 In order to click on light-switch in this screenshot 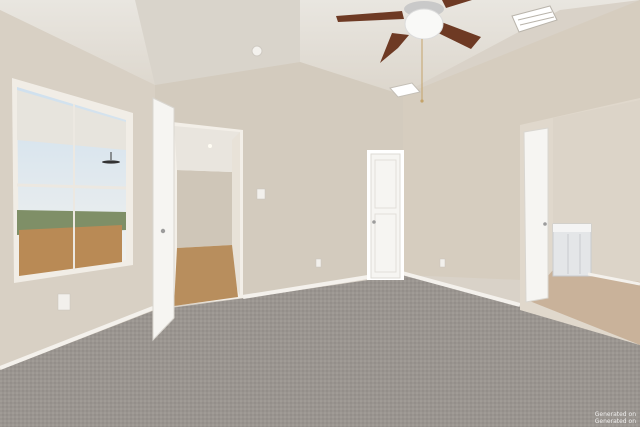, I will do `click(261, 194)`.